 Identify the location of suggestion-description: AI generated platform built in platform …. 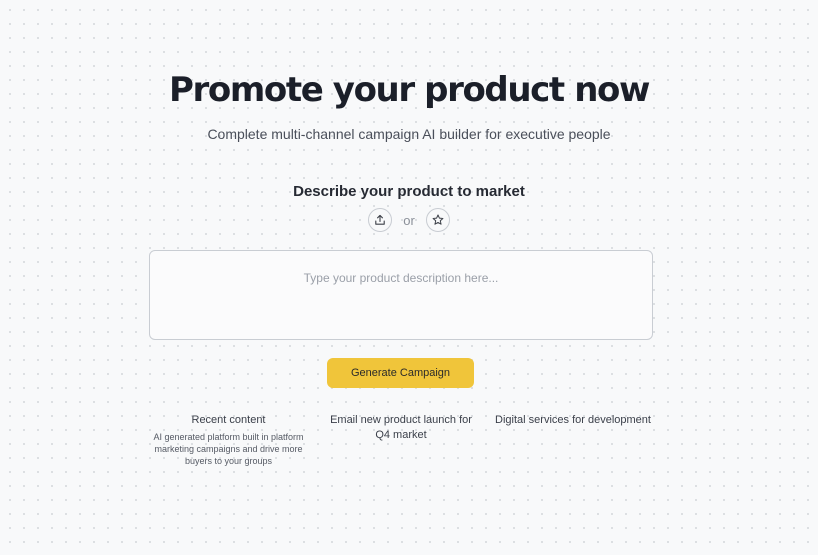
(228, 449).